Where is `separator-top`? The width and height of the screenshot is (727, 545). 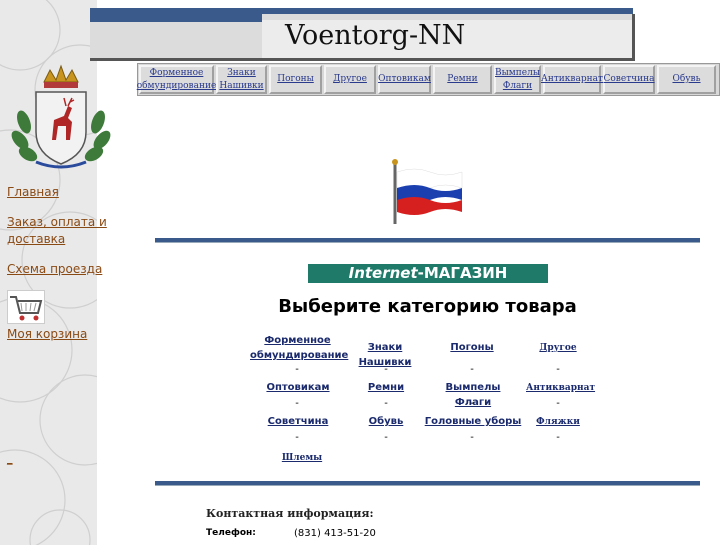
separator-top is located at coordinates (427, 240).